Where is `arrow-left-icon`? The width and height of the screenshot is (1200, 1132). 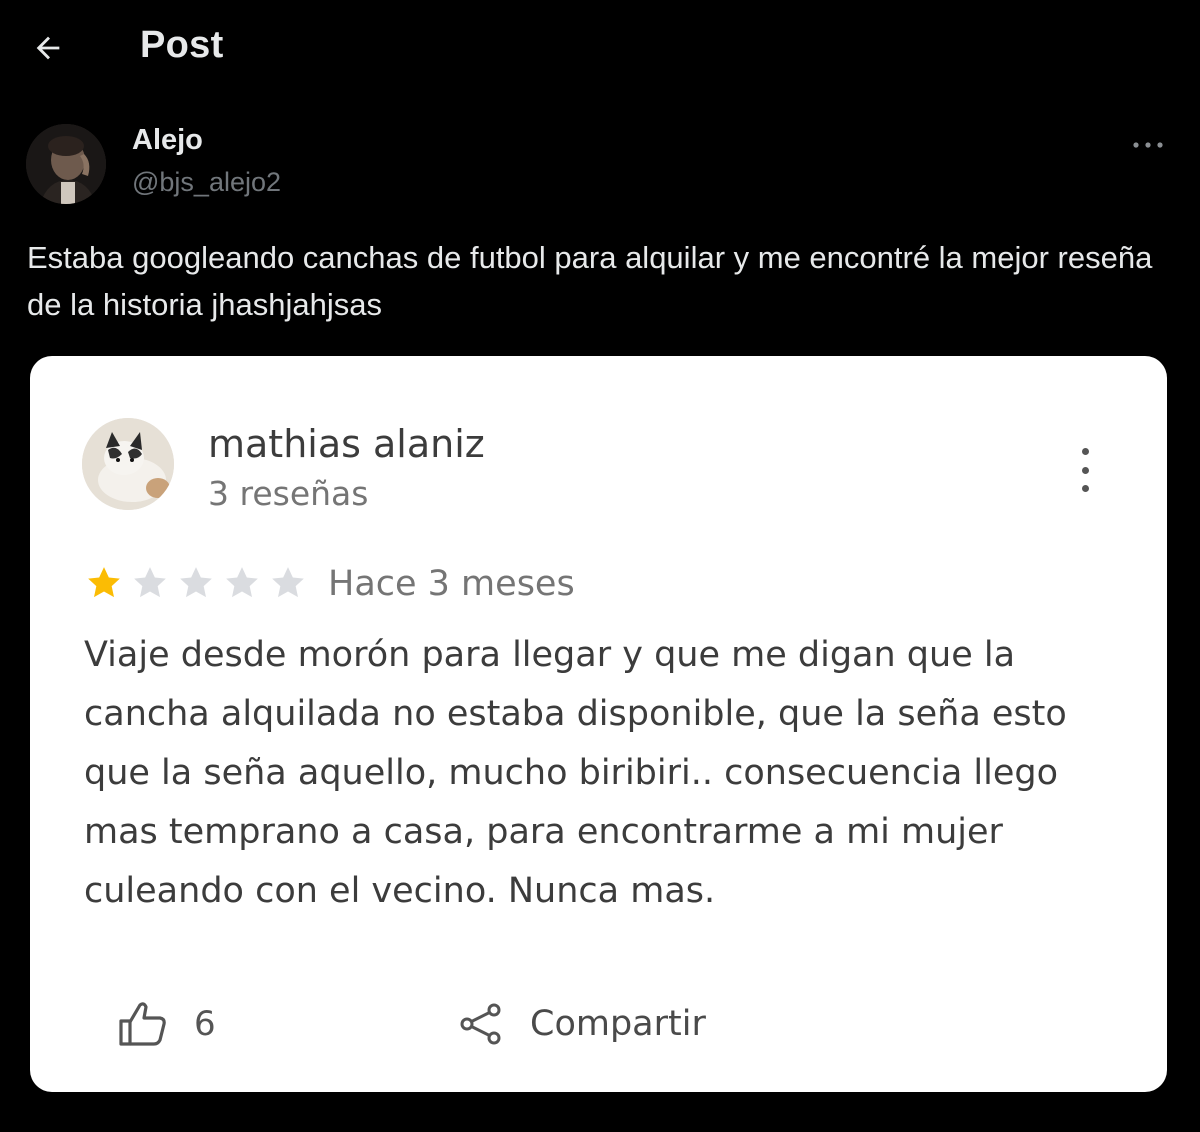 arrow-left-icon is located at coordinates (48, 48).